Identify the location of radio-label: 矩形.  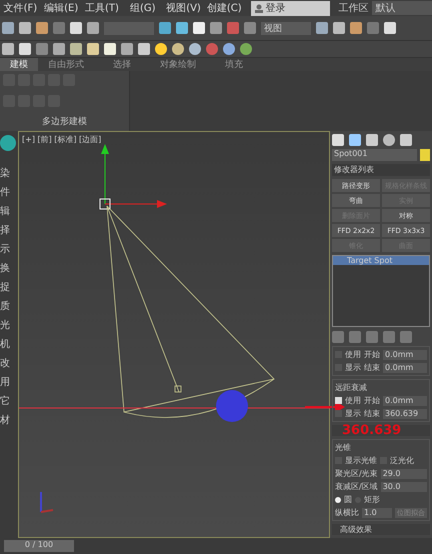
(372, 499).